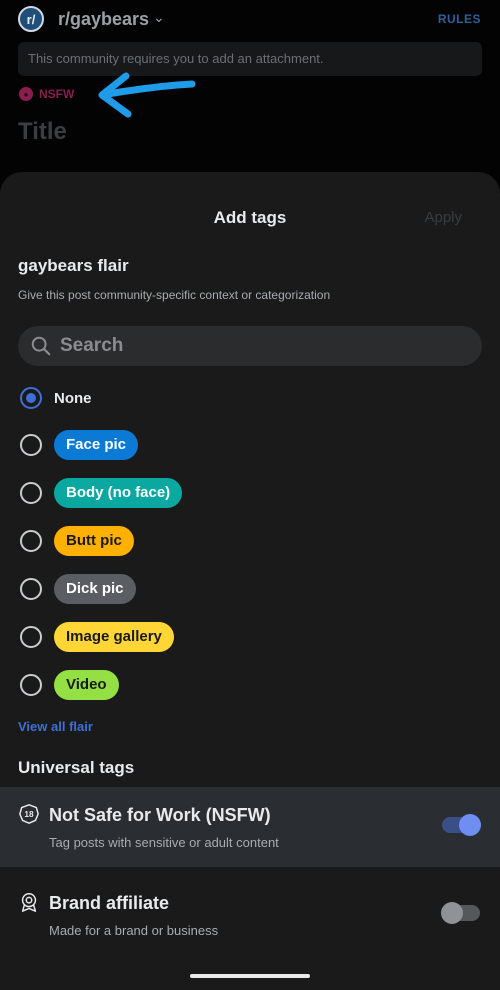 This screenshot has height=990, width=500. I want to click on nsfw-icon: ●, so click(26, 94).